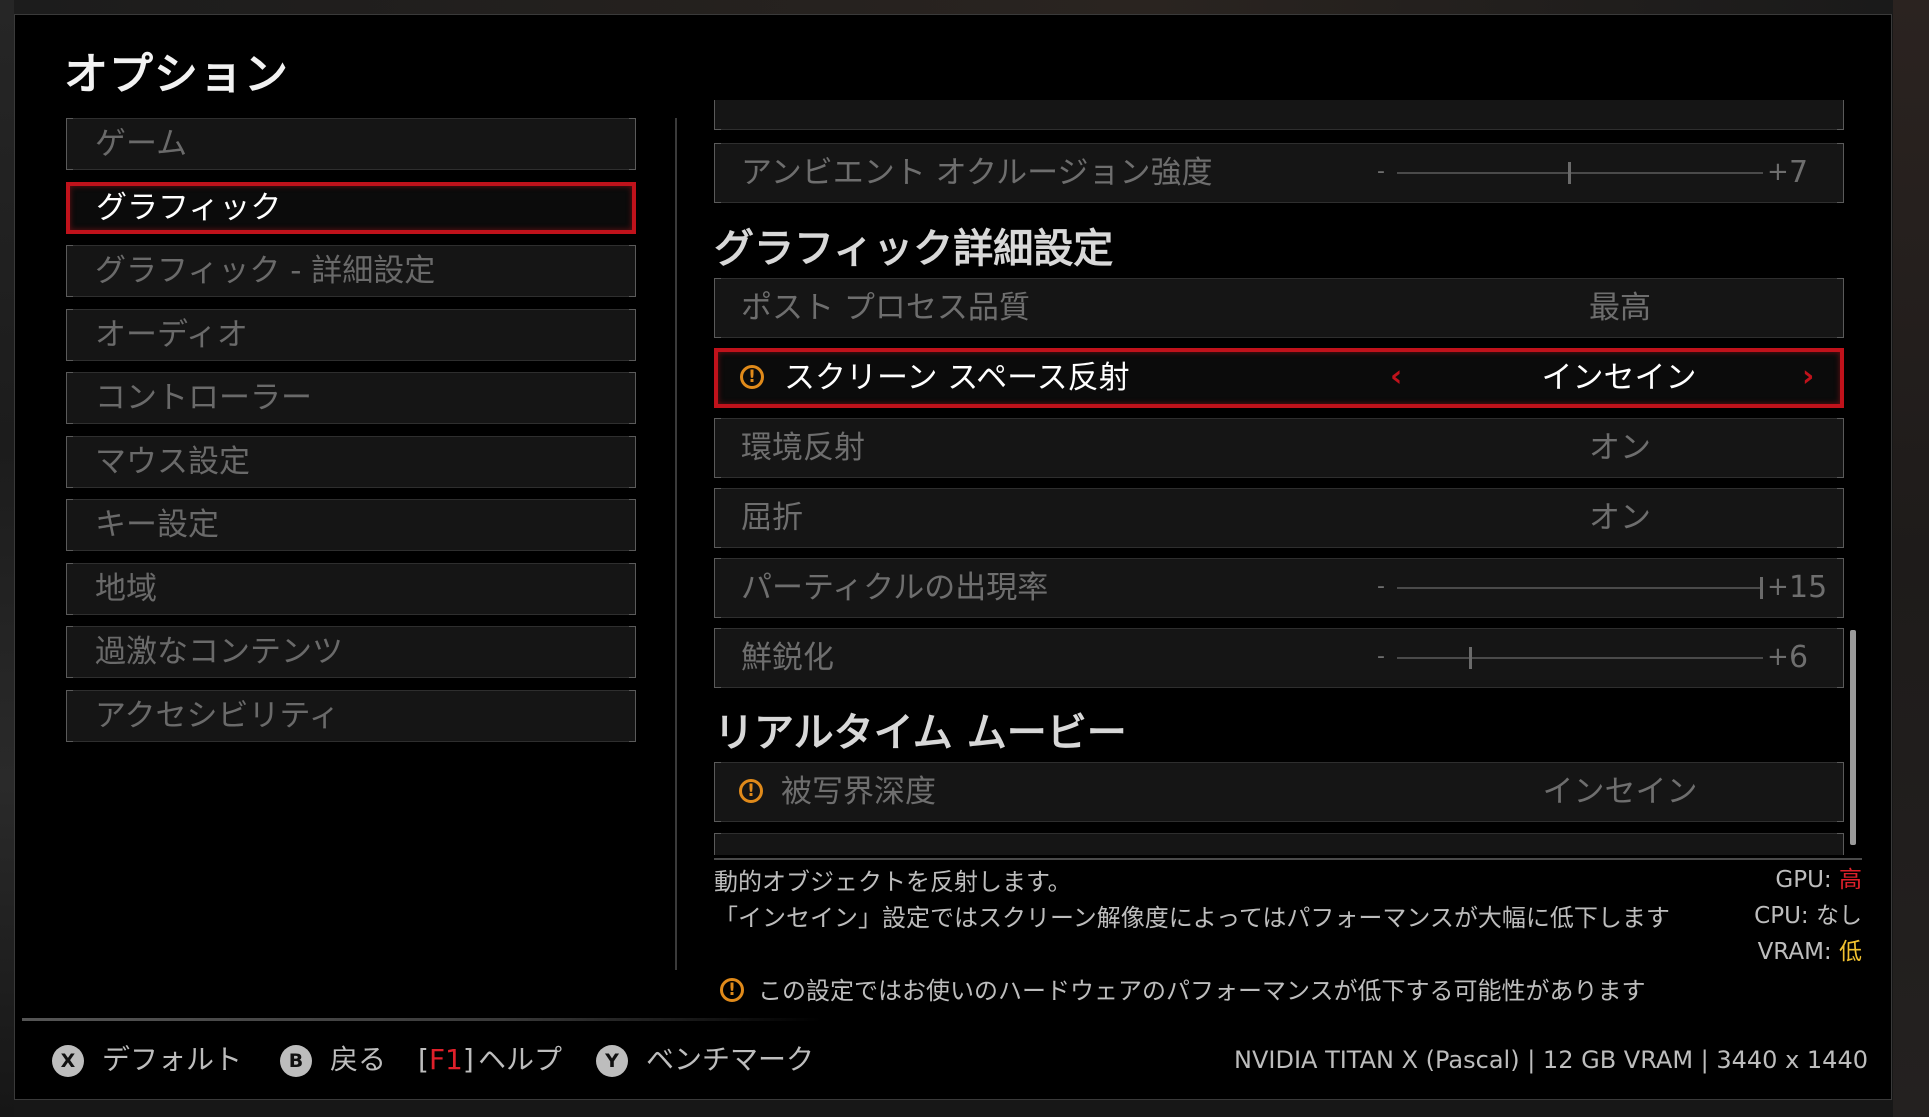 This screenshot has width=1929, height=1117. I want to click on section-title-cinematic: リアルタイム ムービー, so click(920, 733).